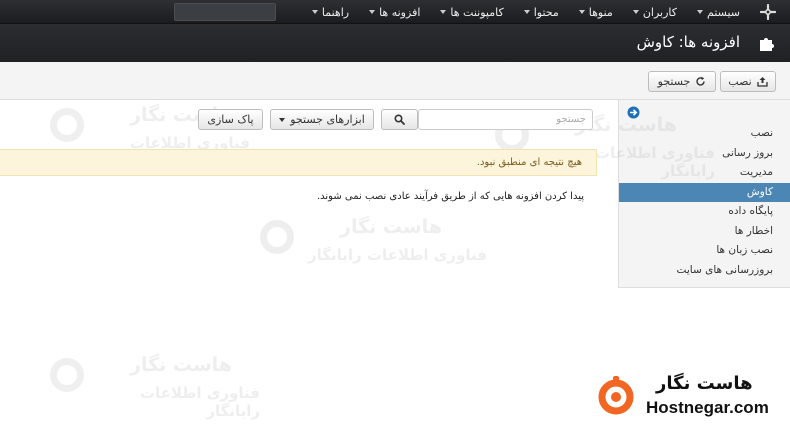  What do you see at coordinates (395, 81) in the screenshot?
I see `toolbar: نصب جستجو` at bounding box center [395, 81].